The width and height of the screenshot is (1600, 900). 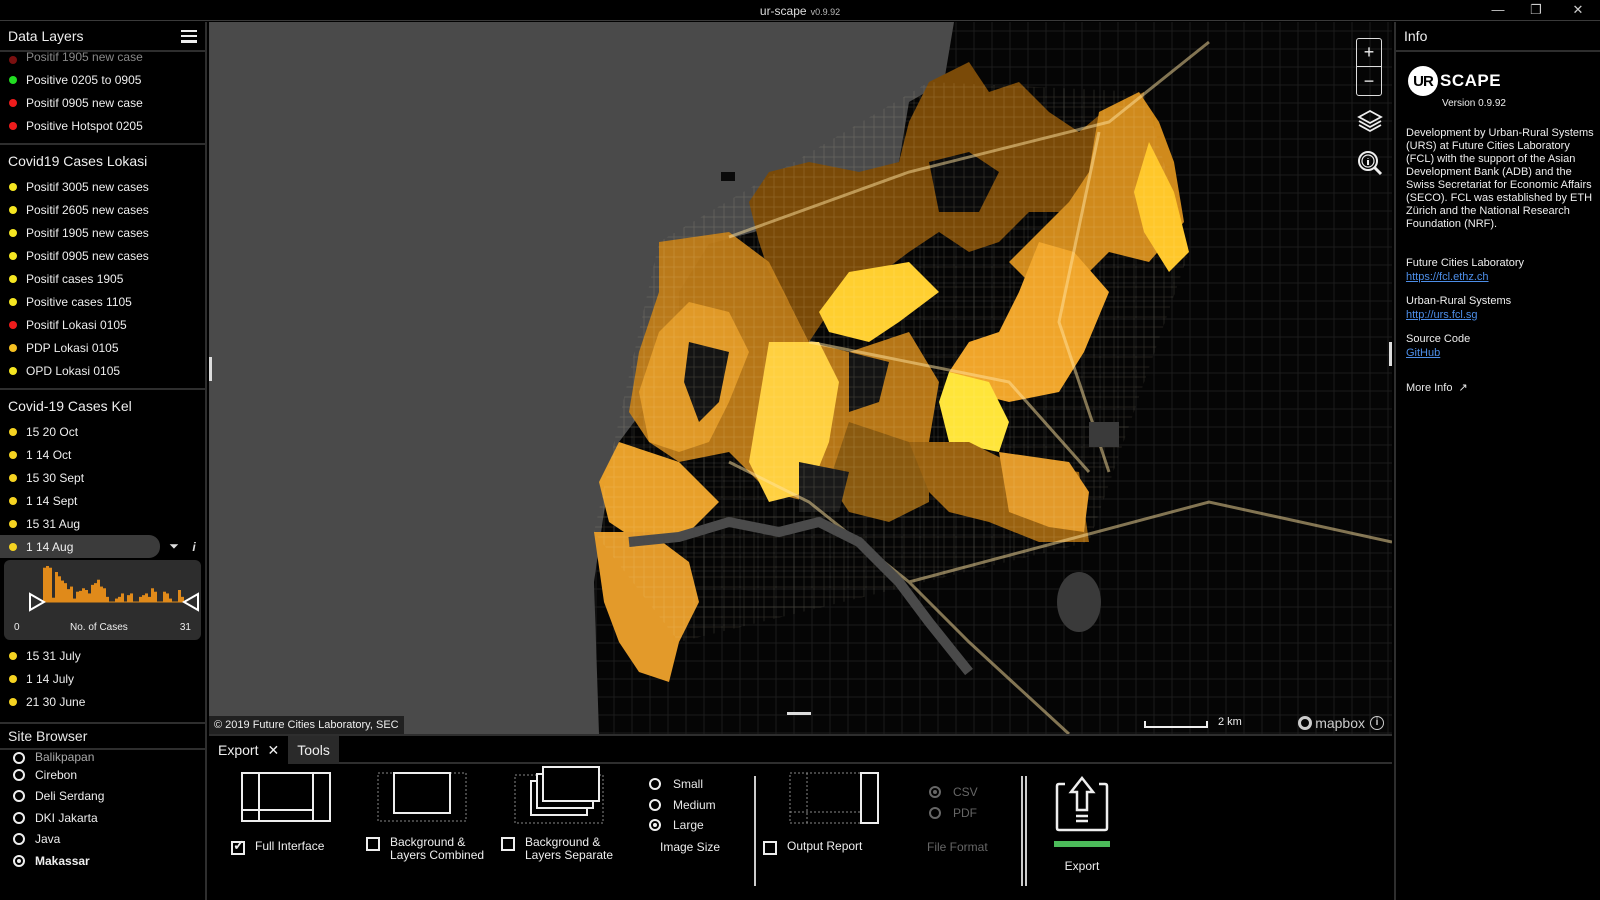 What do you see at coordinates (1369, 81) in the screenshot?
I see `zoom-out-button: −` at bounding box center [1369, 81].